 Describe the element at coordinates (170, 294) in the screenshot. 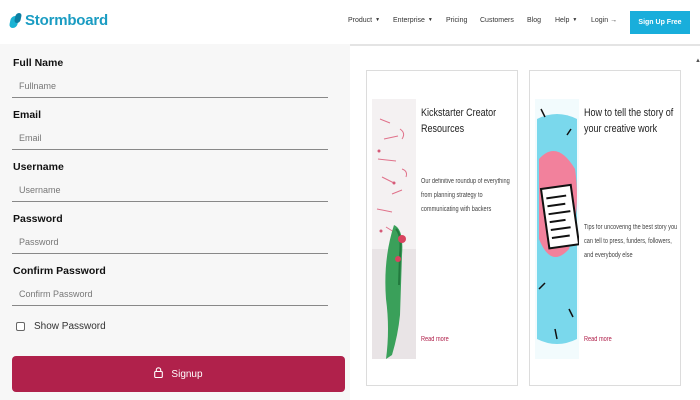

I see `confirm-password-input` at that location.